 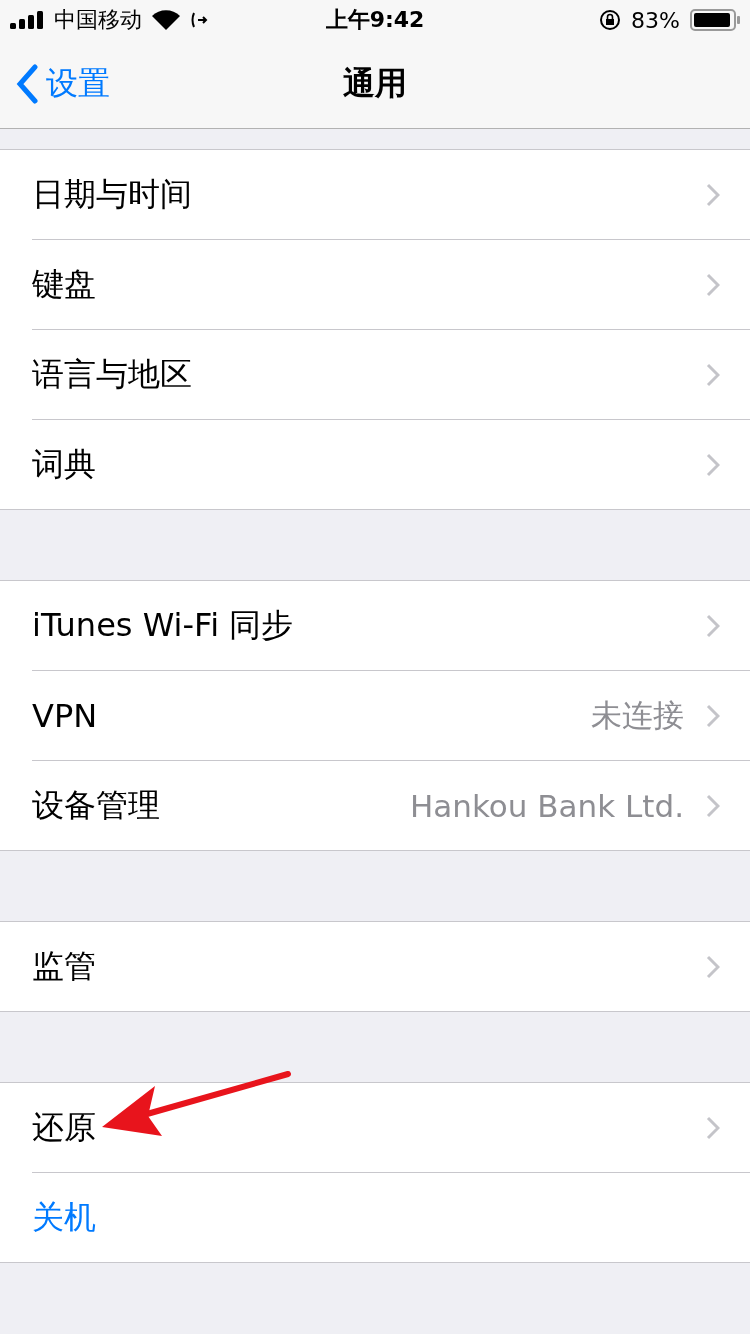 I want to click on row-label: 设备管理, so click(x=221, y=805).